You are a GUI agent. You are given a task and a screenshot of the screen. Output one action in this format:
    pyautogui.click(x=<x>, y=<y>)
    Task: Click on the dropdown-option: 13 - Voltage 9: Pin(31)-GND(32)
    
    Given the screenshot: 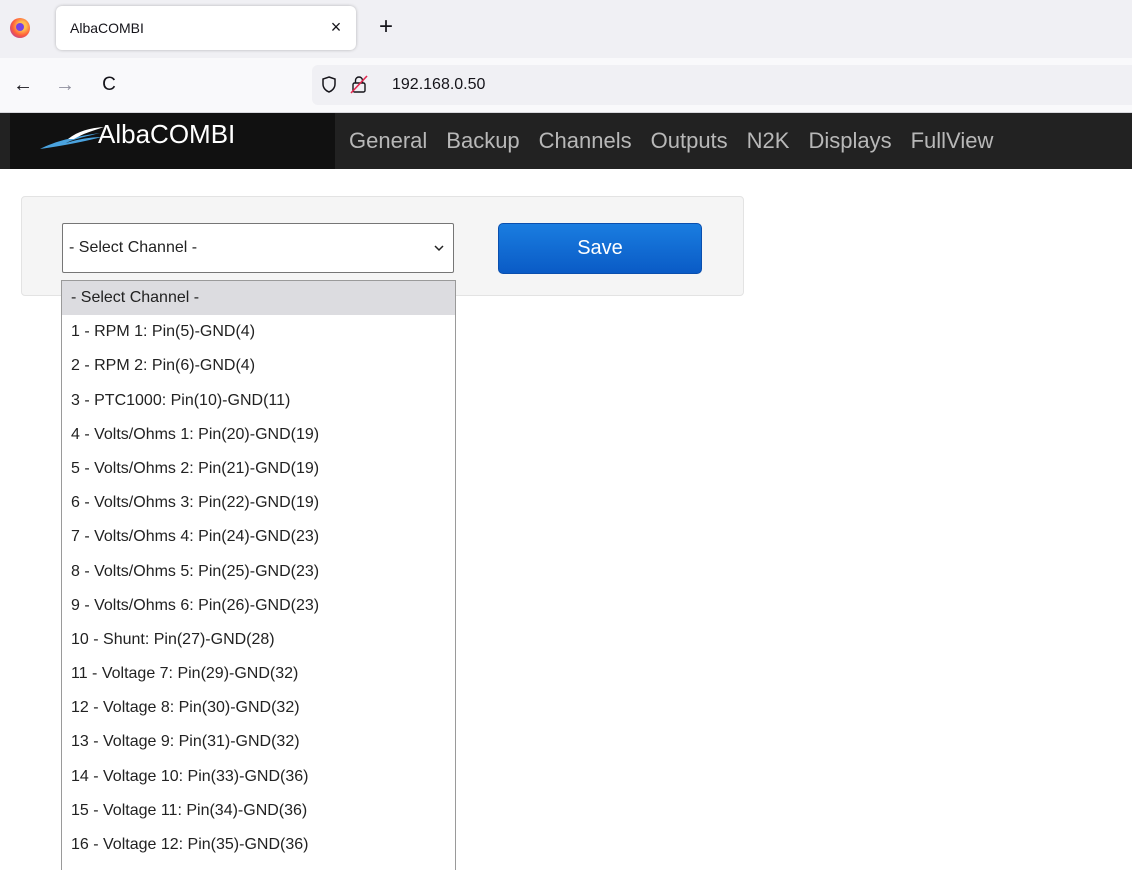 What is the action you would take?
    pyautogui.click(x=258, y=742)
    